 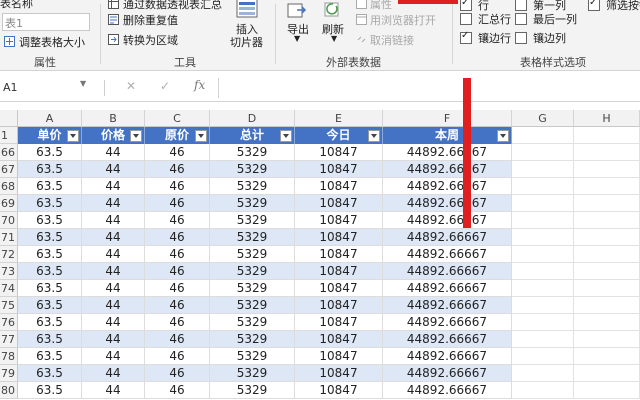 I want to click on banded-columns-option: 镶边列, so click(x=545, y=37).